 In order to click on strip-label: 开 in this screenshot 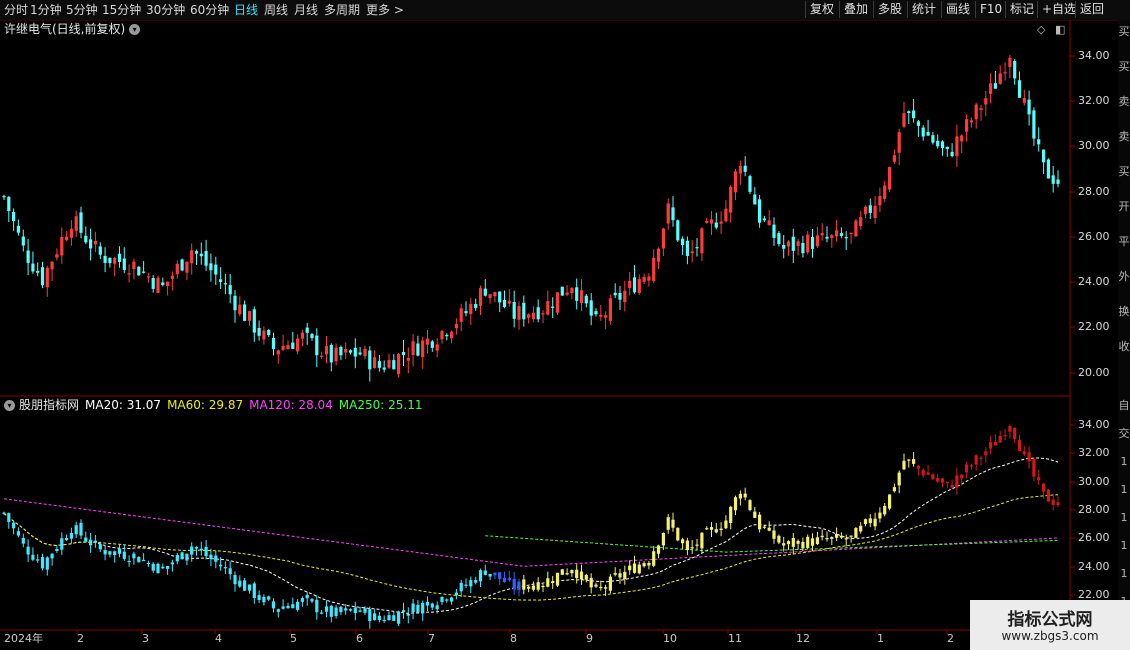, I will do `click(1124, 206)`.